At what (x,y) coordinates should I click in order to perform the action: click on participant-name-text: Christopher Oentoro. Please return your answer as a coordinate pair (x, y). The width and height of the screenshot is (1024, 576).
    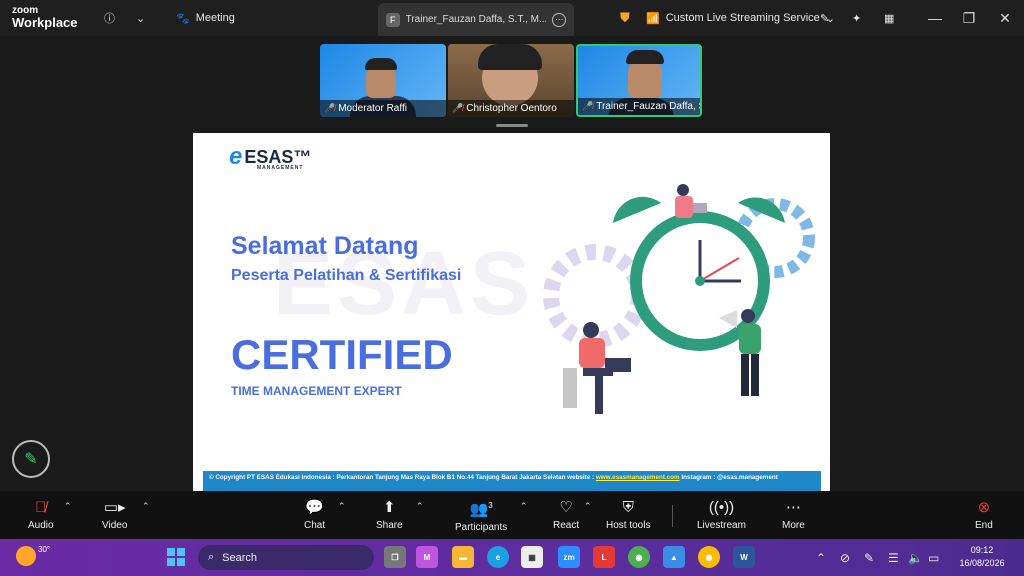
    Looking at the image, I should click on (511, 108).